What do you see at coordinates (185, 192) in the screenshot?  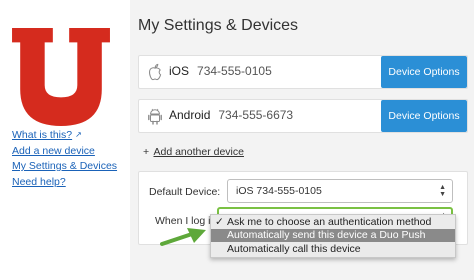 I see `default-device-label: Default Device:` at bounding box center [185, 192].